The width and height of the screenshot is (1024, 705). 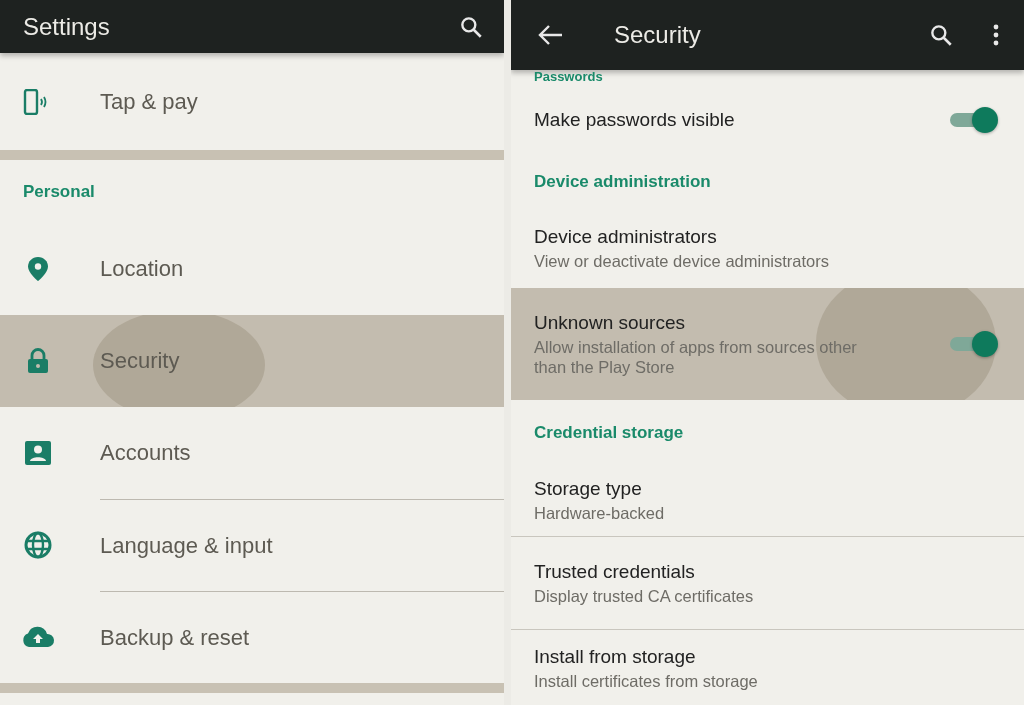 I want to click on preference-summary: Display trusted CA certificates, so click(x=644, y=595).